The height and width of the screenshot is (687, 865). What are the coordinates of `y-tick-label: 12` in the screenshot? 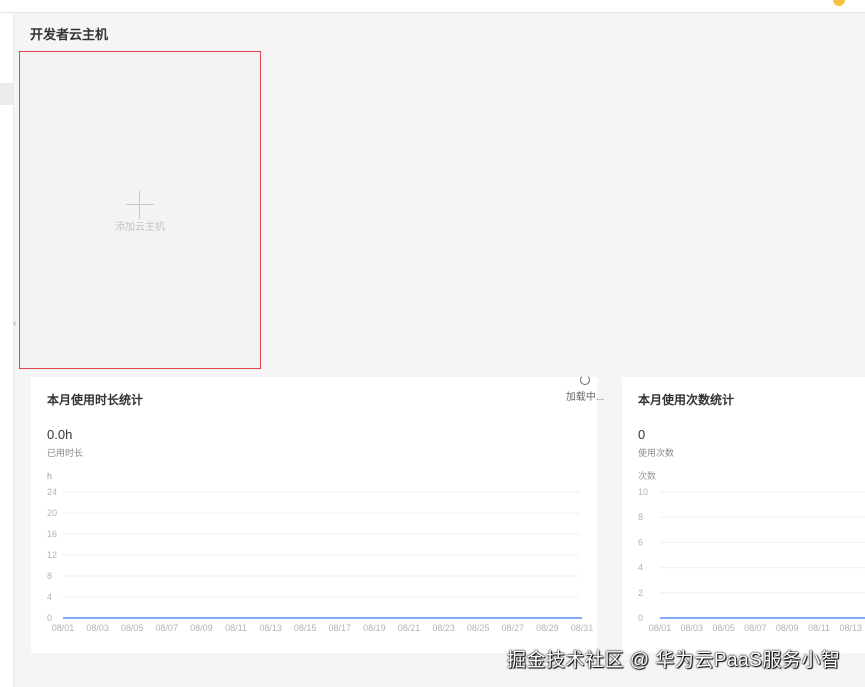 It's located at (52, 555).